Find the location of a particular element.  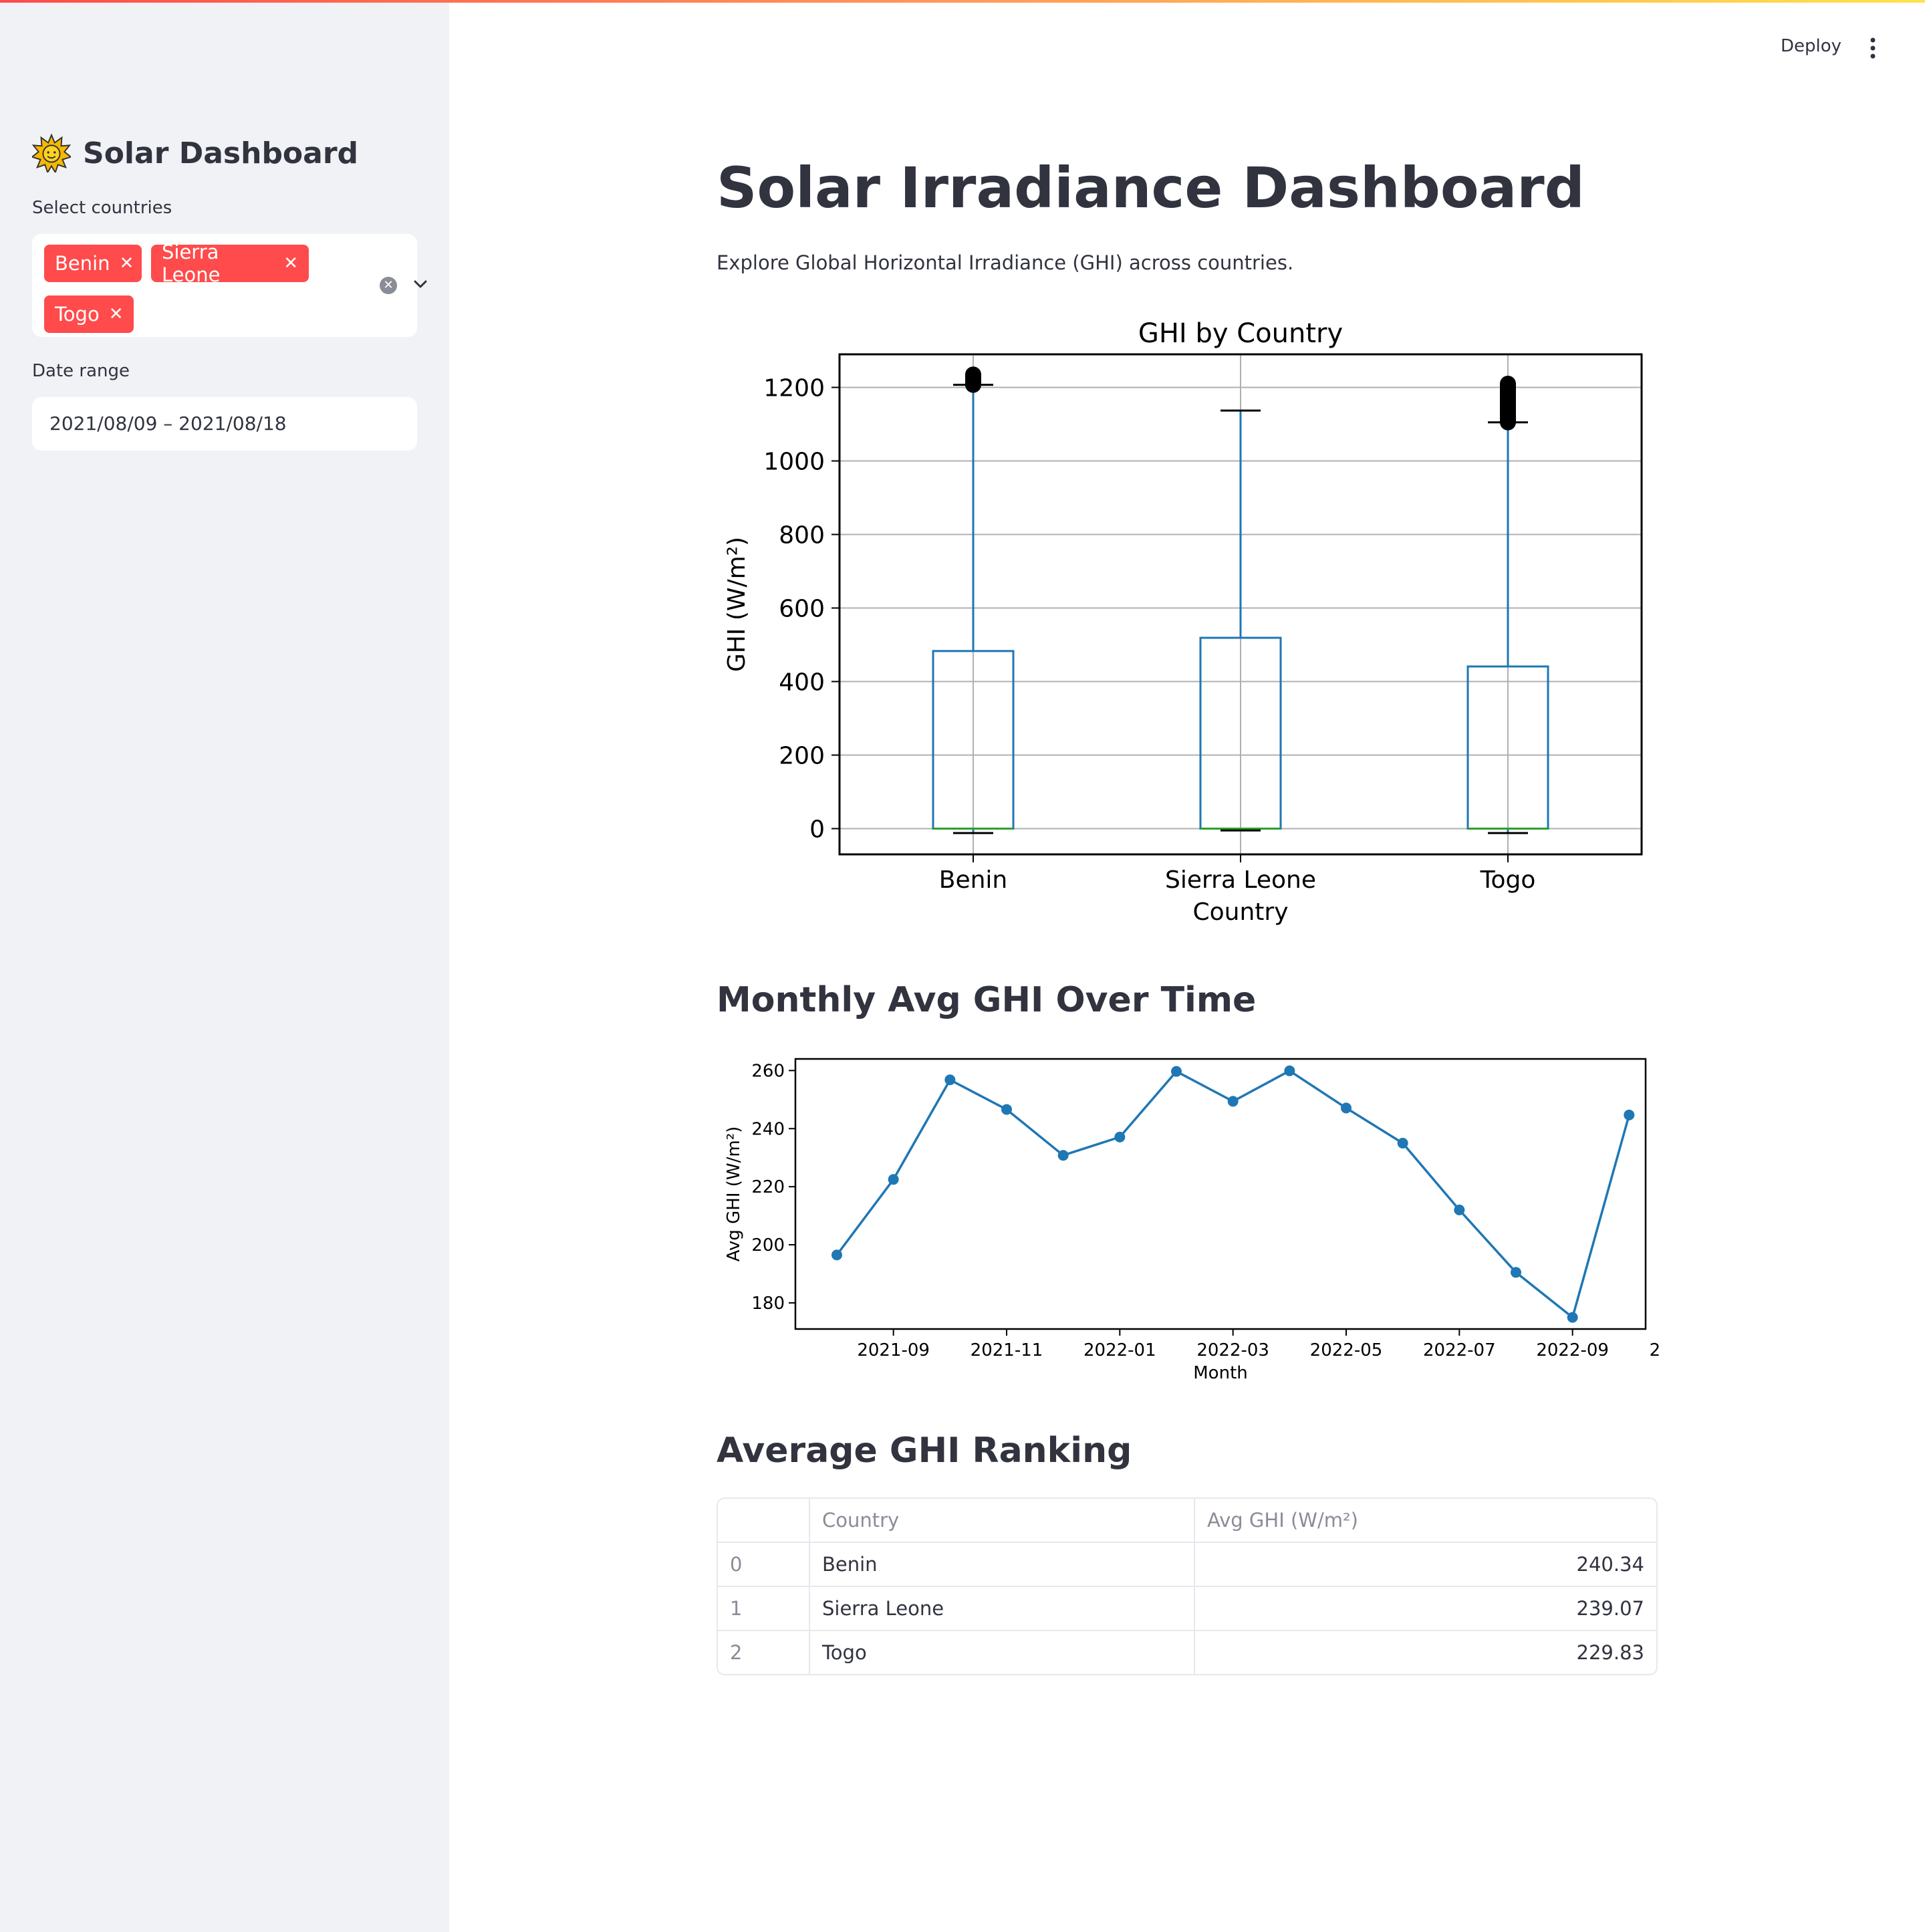

table-row: 0 Benin 240.34 is located at coordinates (1187, 1565).